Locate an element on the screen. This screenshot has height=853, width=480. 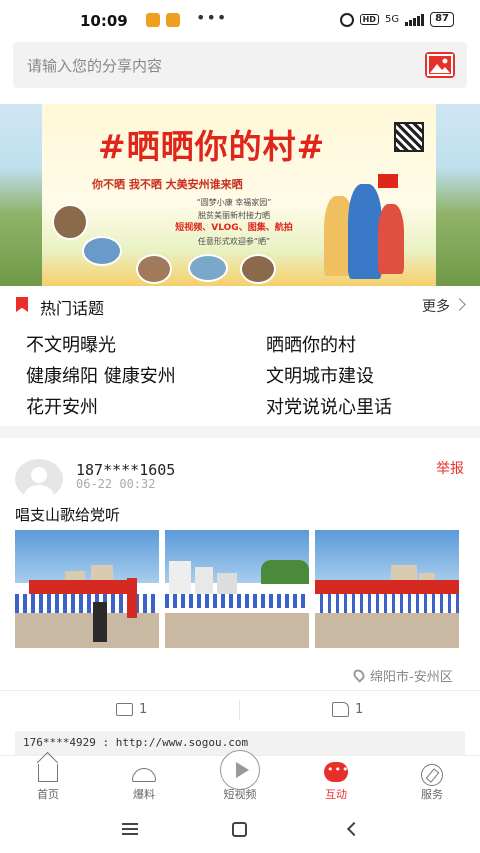
tab-interaction: 互动 is located at coordinates (336, 782).